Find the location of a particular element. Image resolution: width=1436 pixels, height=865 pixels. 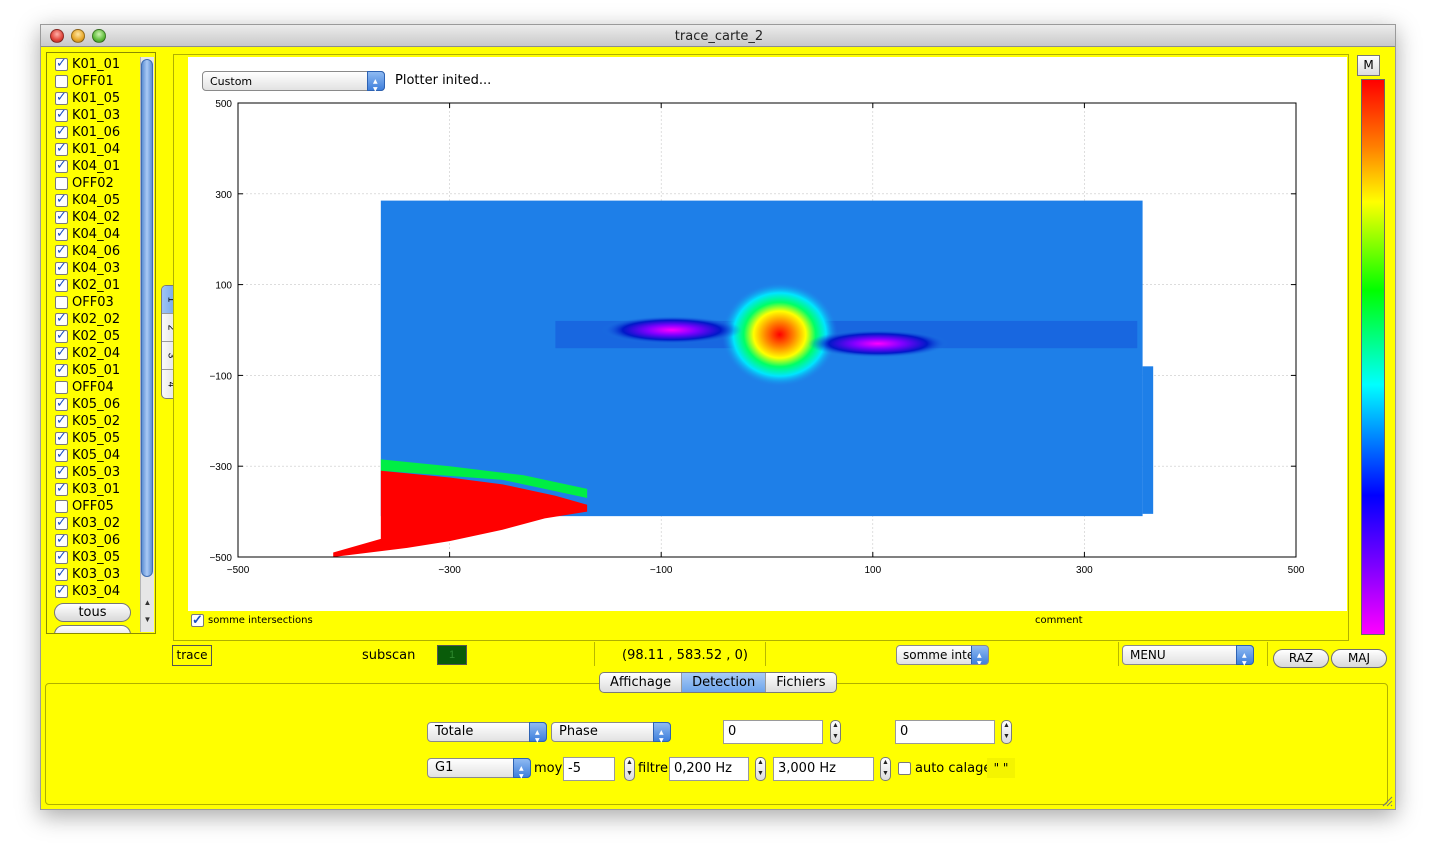

colorbar-mode-button: M is located at coordinates (1368, 65).